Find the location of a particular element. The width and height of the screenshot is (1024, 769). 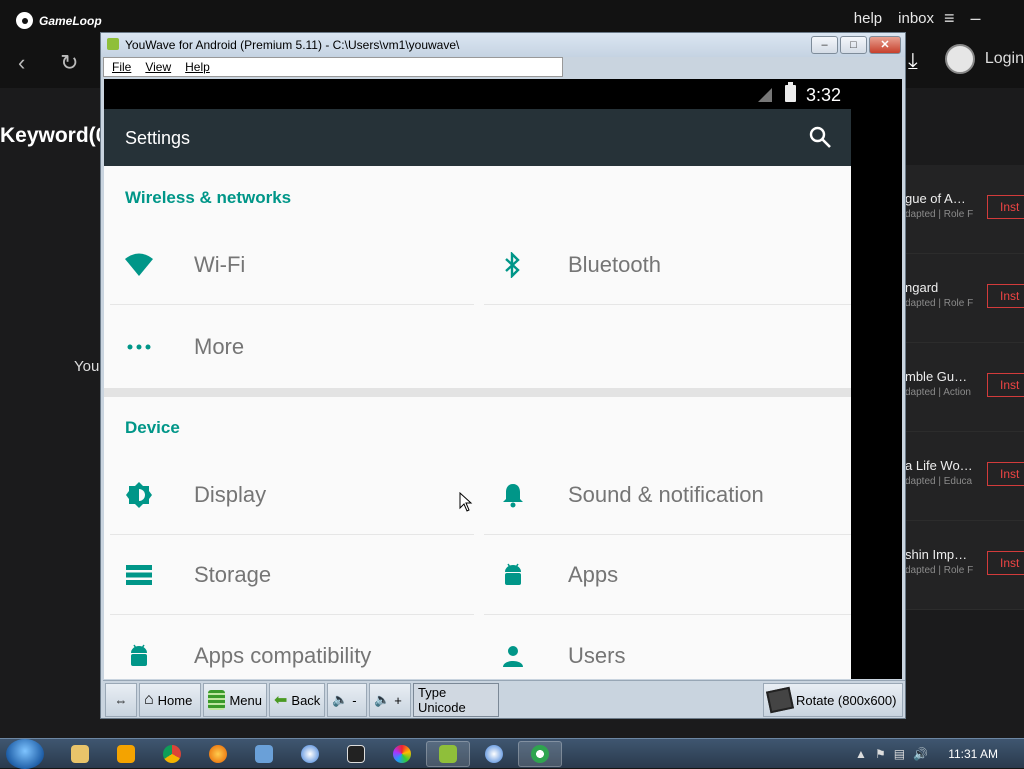

settings-appbar: Settings is located at coordinates (477, 137).